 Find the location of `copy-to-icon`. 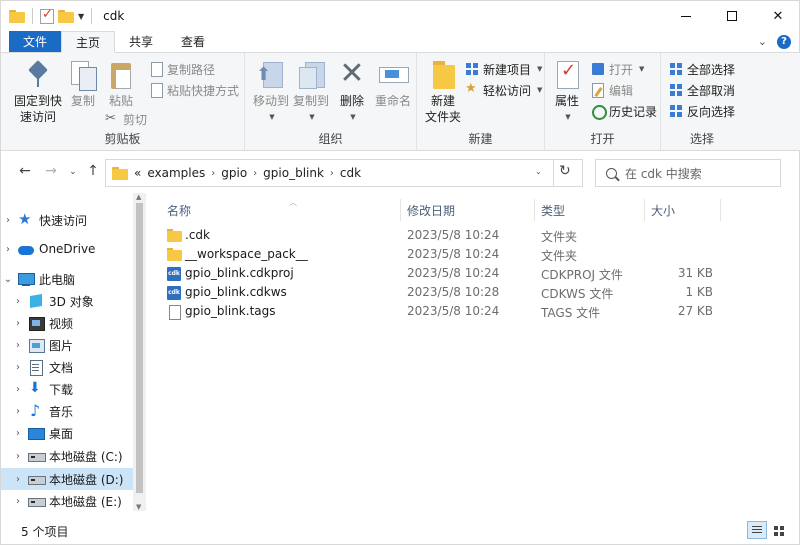

copy-to-icon is located at coordinates (311, 75).